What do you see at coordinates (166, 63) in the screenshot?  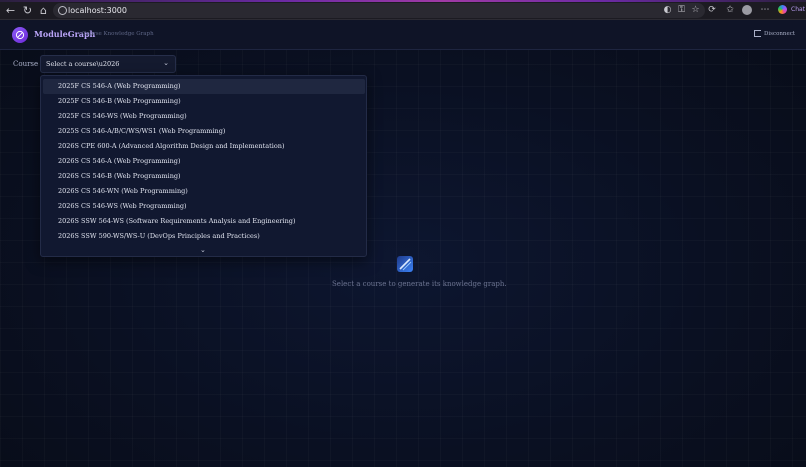 I see `chevron-down-icon: ⌄` at bounding box center [166, 63].